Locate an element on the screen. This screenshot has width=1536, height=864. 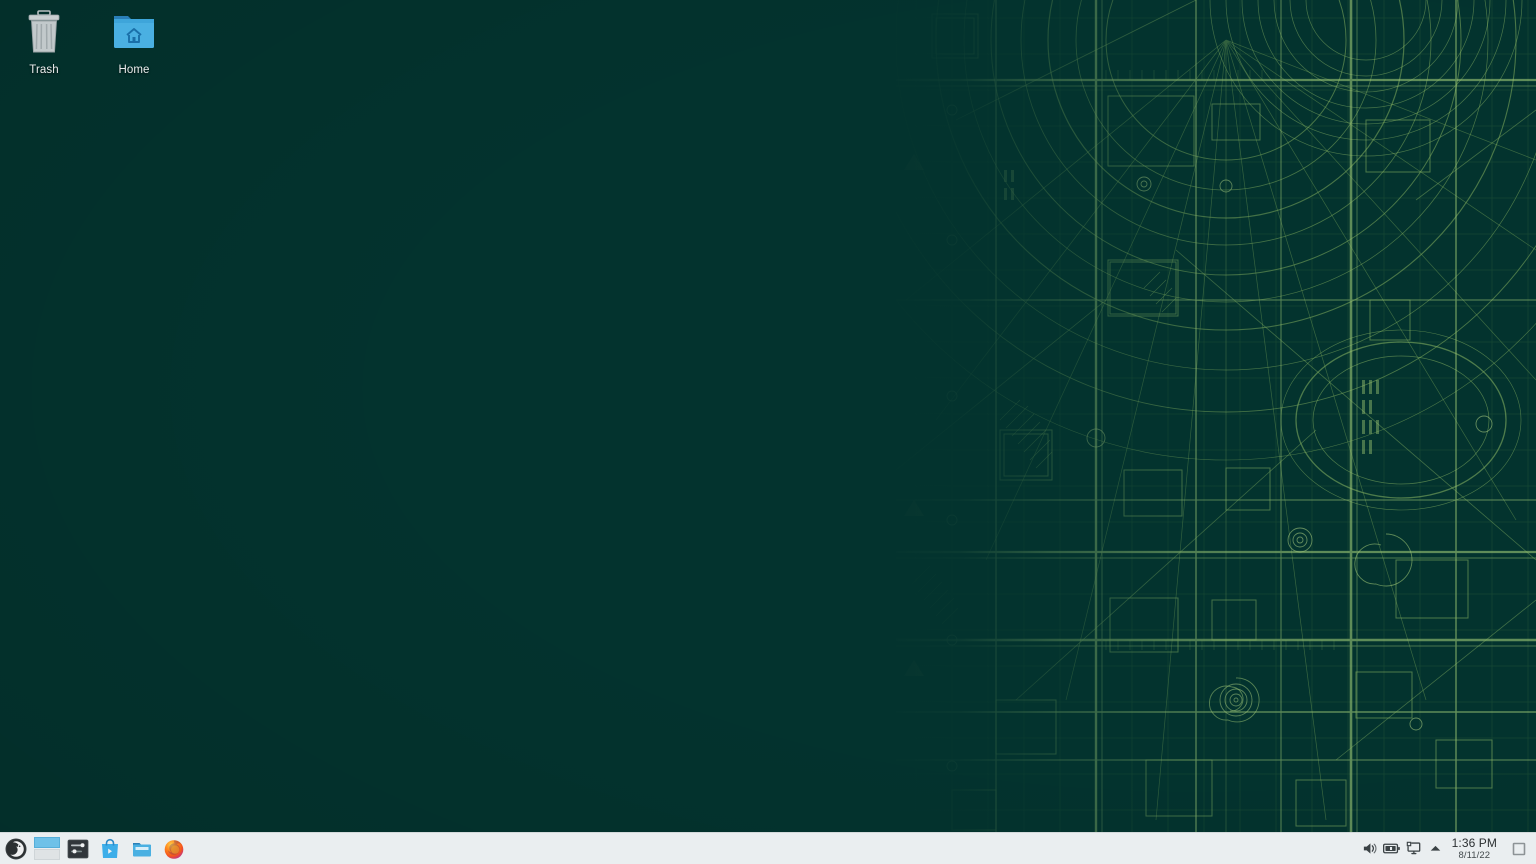
show-hidden-tray-button is located at coordinates (1436, 848).